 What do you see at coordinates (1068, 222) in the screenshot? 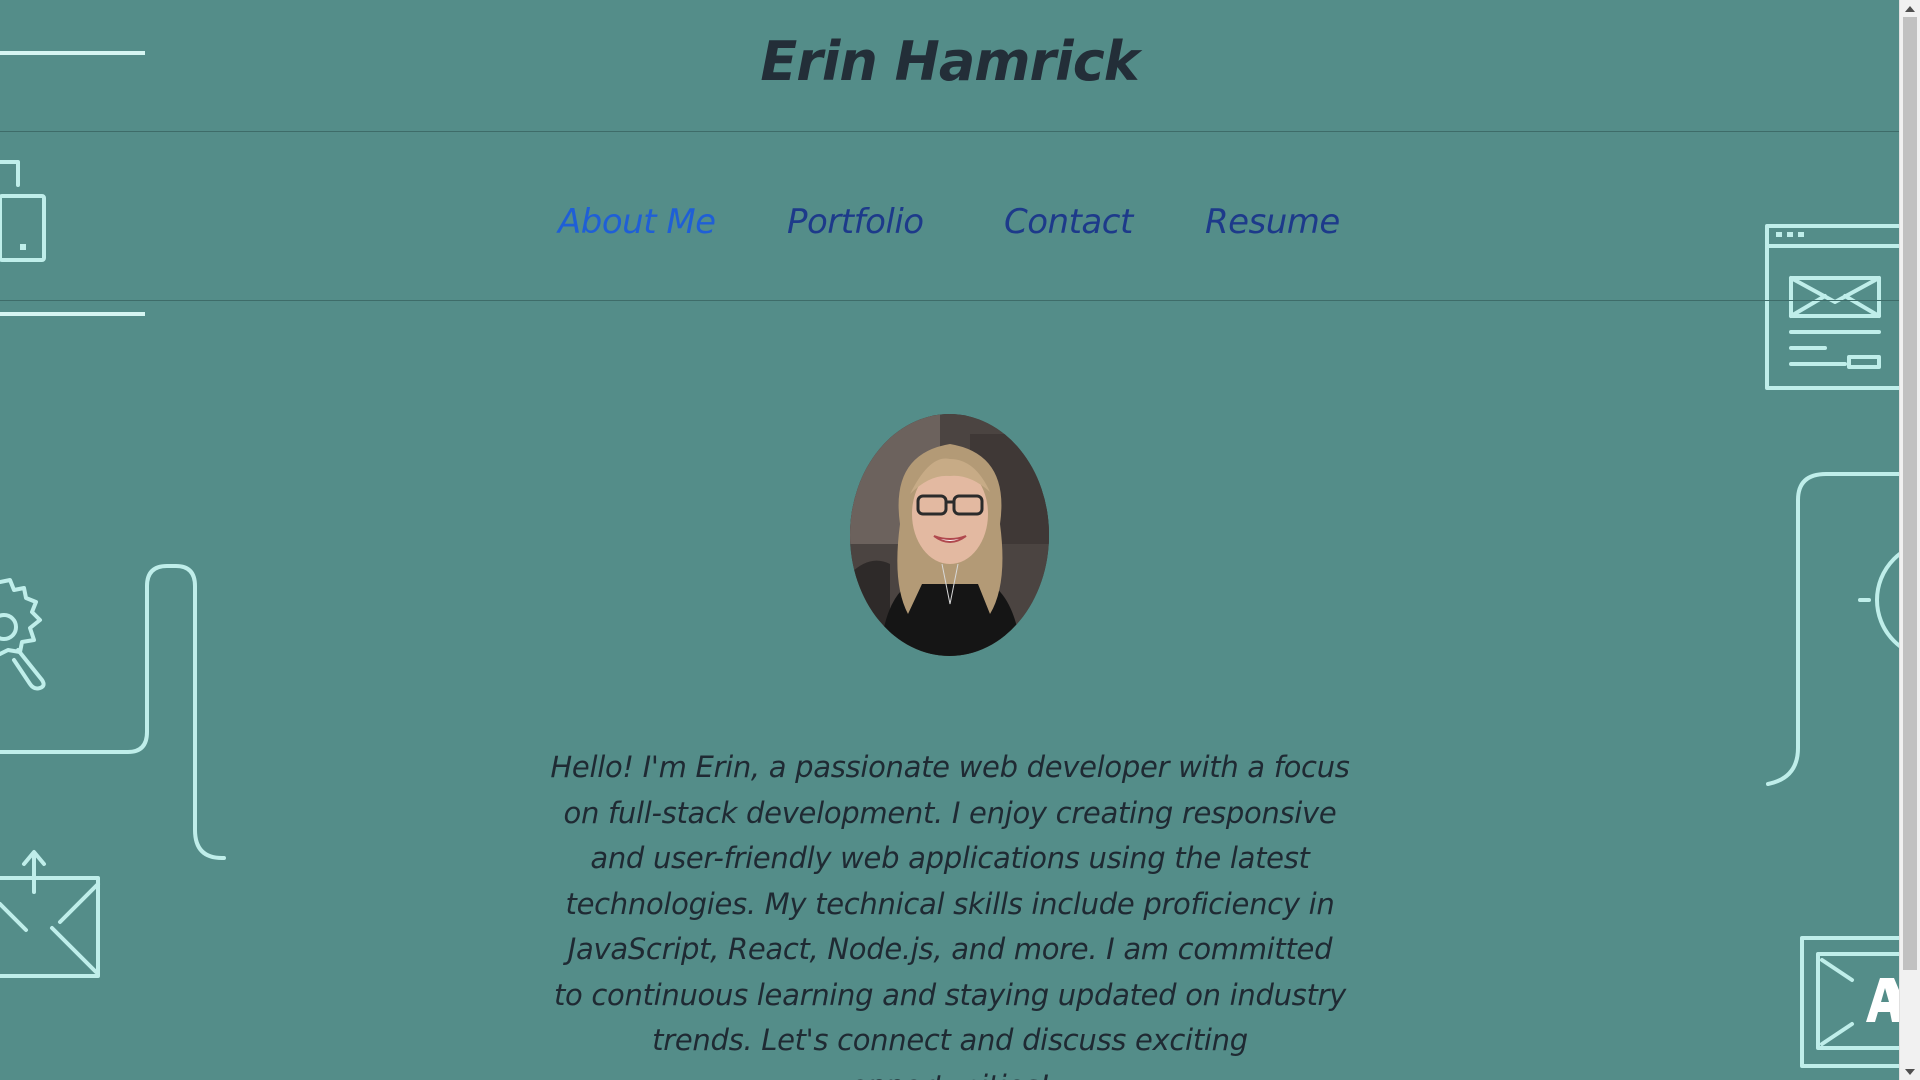
I see `nav-item-contact: Contact` at bounding box center [1068, 222].